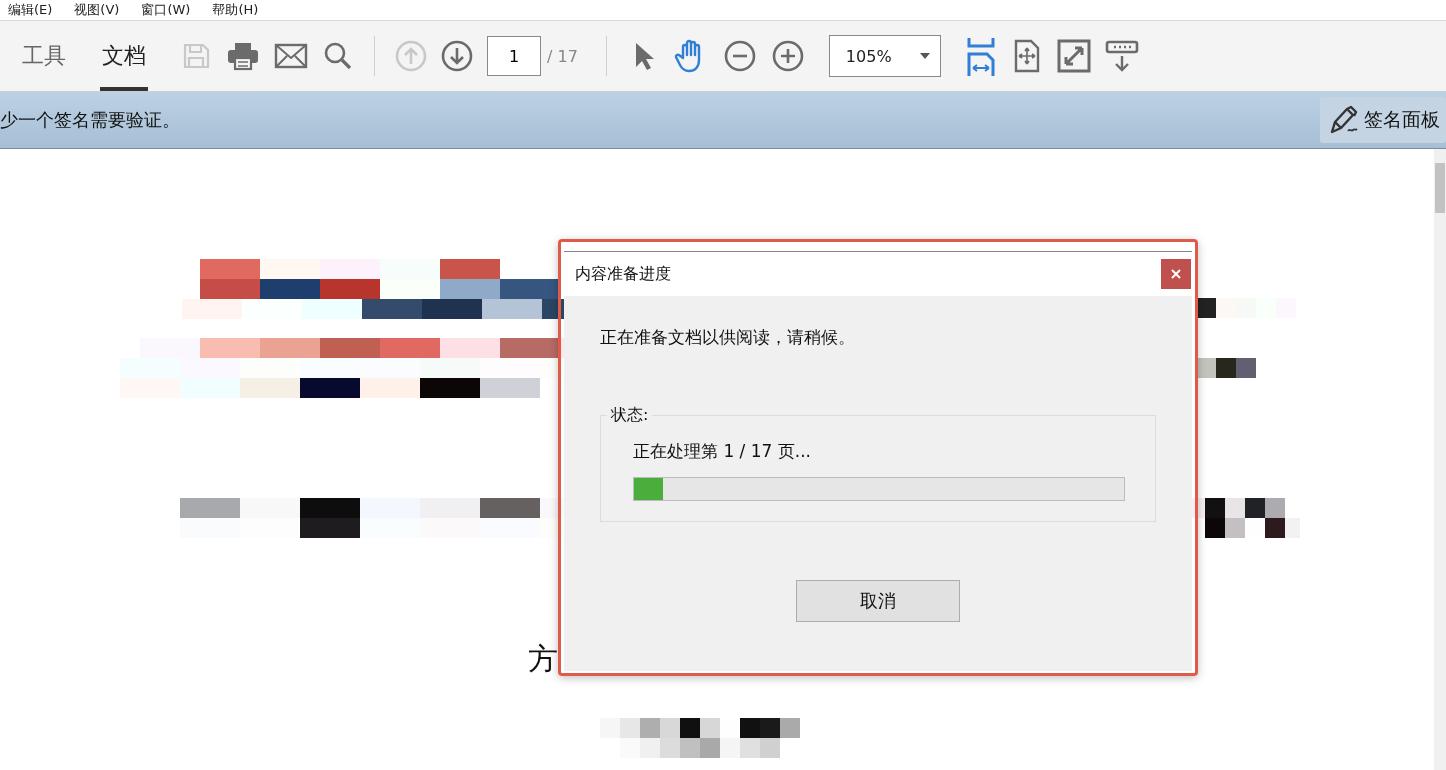 The height and width of the screenshot is (770, 1446). Describe the element at coordinates (30, 10) in the screenshot. I see `menu-item: 编辑(E)` at that location.